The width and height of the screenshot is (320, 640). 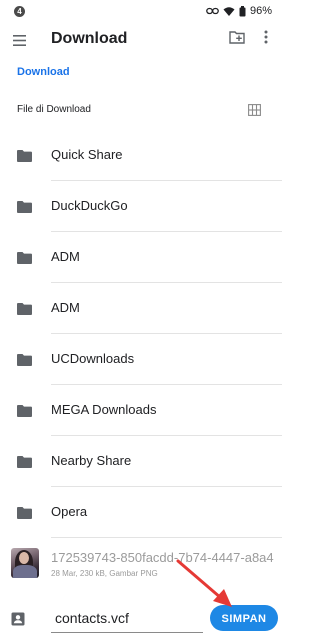 I want to click on folder-name: Quick Share, so click(x=87, y=154).